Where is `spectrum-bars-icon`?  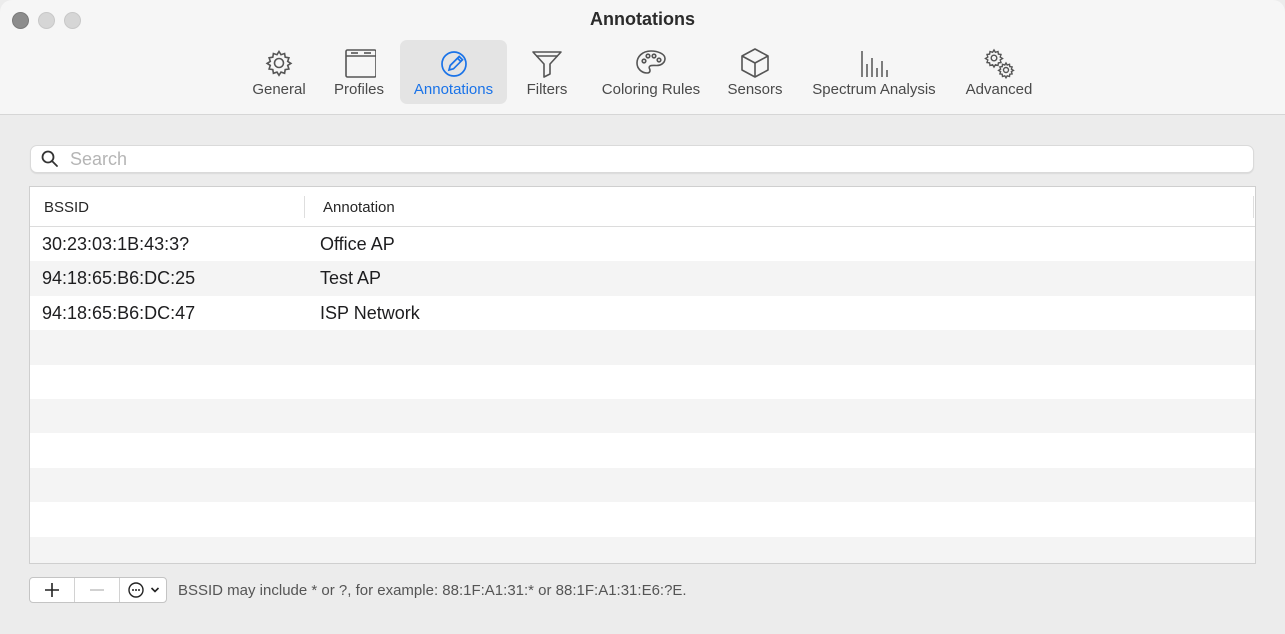
spectrum-bars-icon is located at coordinates (874, 64).